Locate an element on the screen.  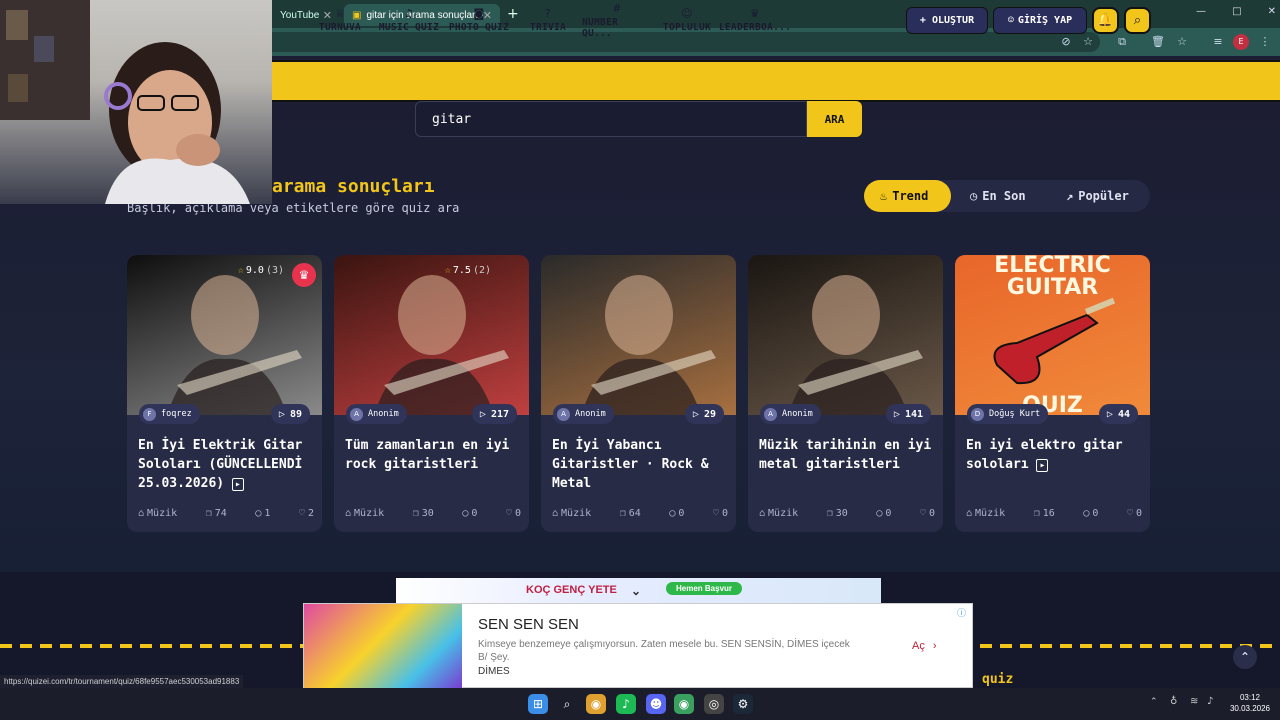
bookmark-icon: ☆ is located at coordinates (1182, 42).